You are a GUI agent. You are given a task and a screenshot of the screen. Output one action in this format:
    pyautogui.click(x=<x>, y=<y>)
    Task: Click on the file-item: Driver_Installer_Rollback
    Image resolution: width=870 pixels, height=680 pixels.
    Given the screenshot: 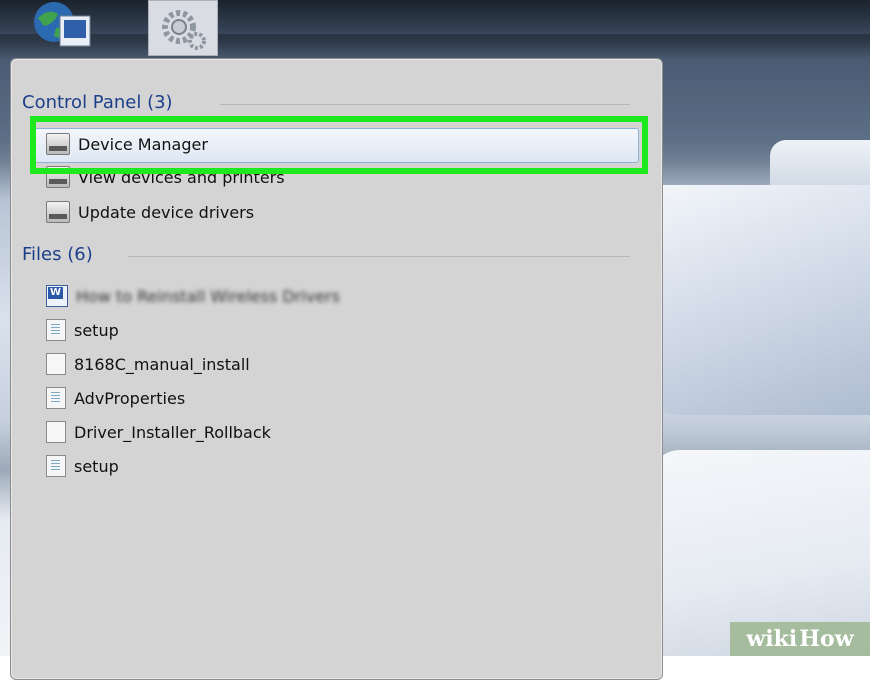 What is the action you would take?
    pyautogui.click(x=158, y=432)
    